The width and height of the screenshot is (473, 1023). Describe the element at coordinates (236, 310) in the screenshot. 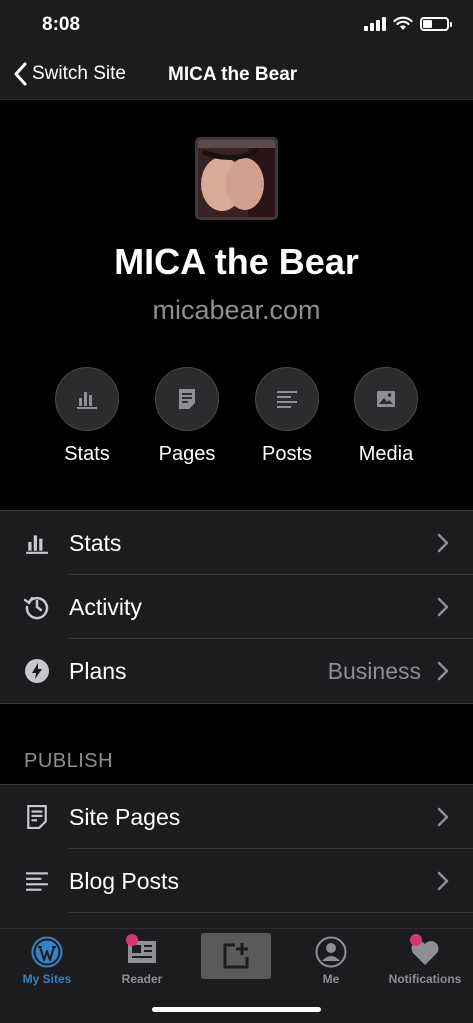

I see `site-url: micabear.com` at that location.